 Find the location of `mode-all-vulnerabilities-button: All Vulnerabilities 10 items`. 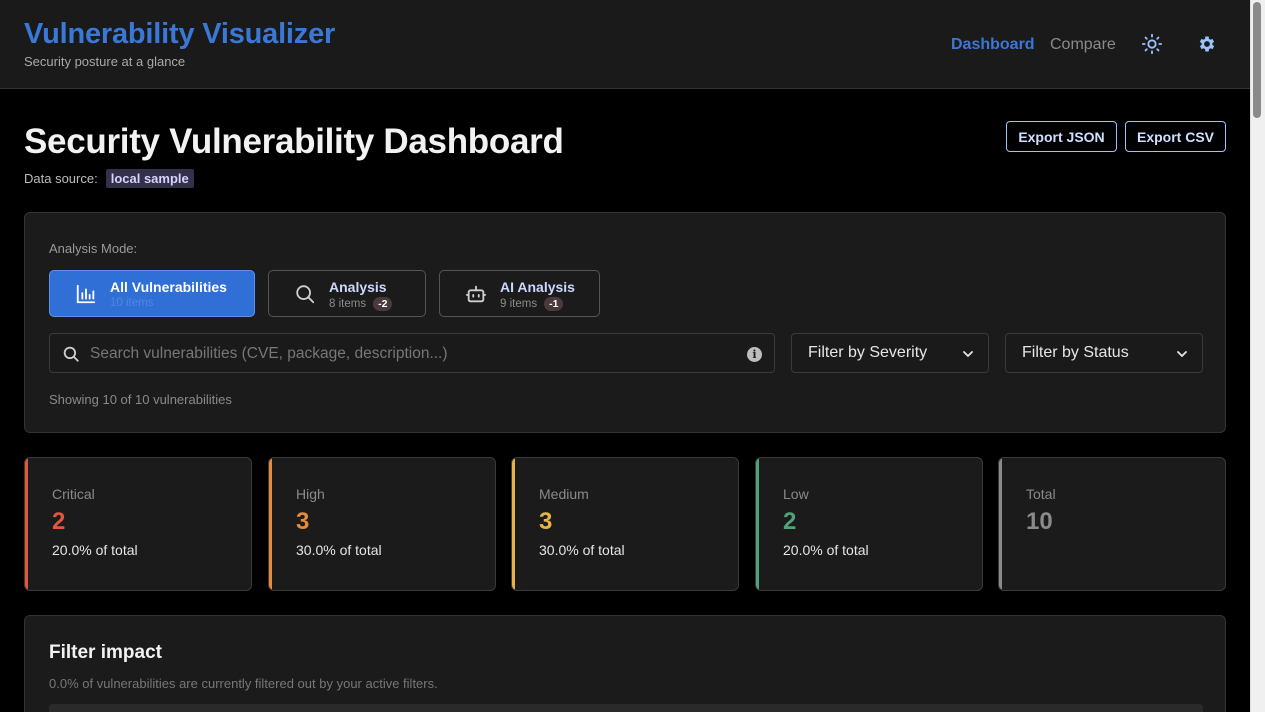

mode-all-vulnerabilities-button: All Vulnerabilities 10 items is located at coordinates (152, 293).